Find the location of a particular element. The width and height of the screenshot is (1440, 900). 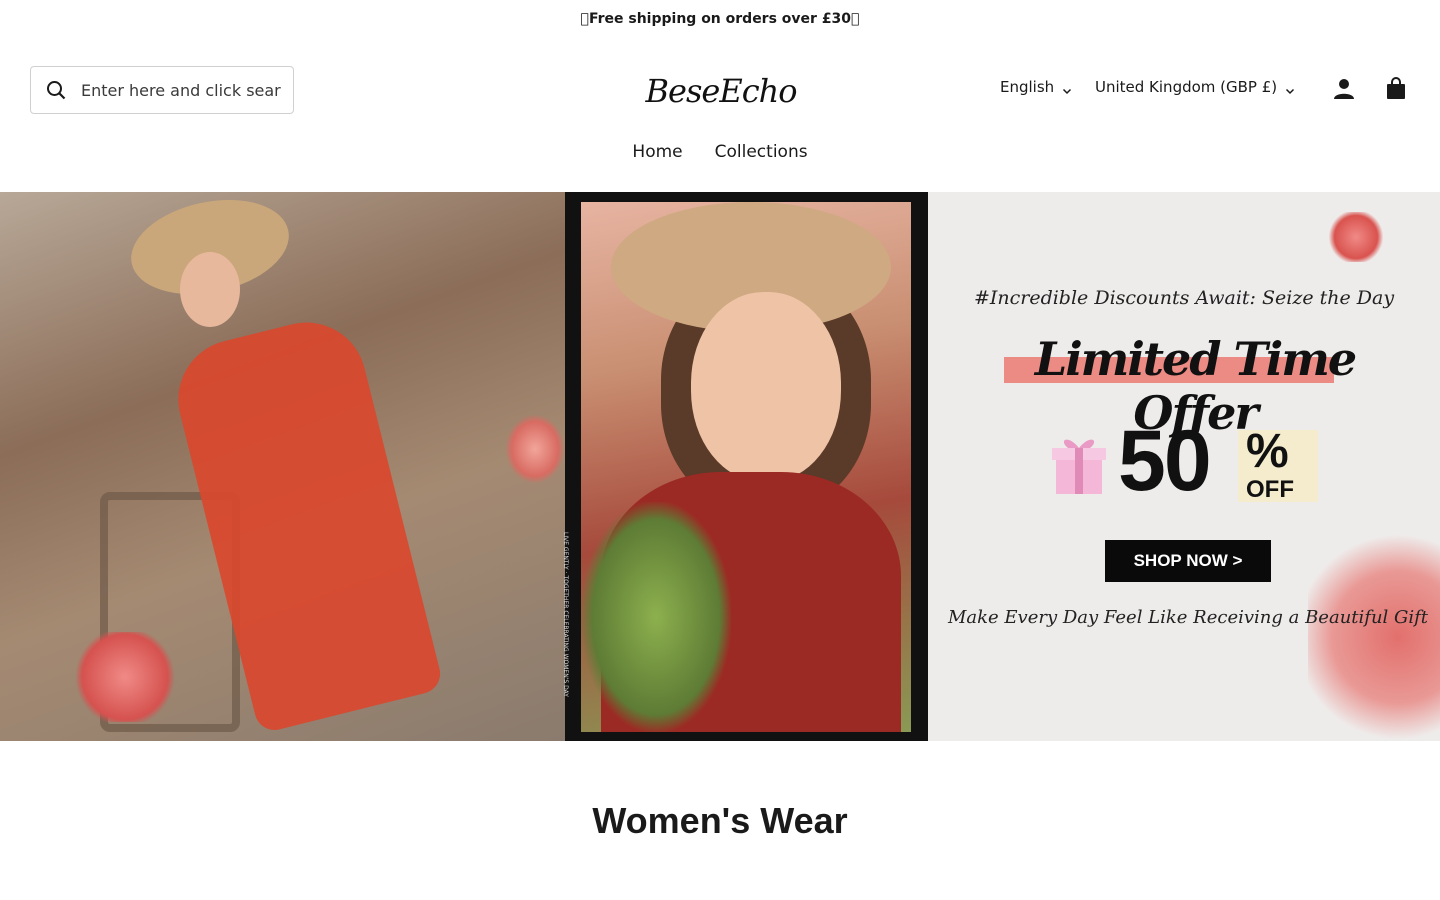

account-icon is located at coordinates (1344, 89).